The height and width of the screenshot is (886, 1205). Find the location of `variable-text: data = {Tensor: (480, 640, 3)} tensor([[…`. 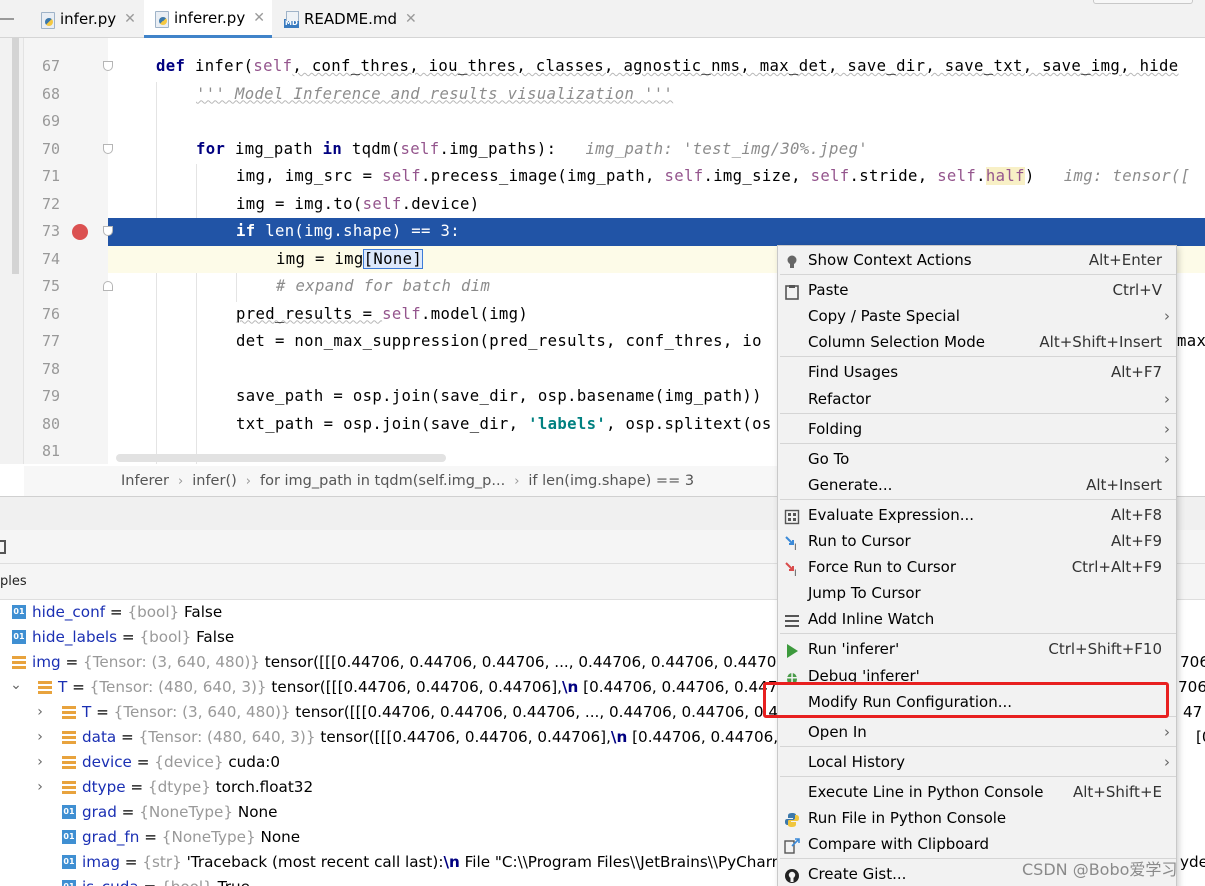

variable-text: data = {Tensor: (480, 640, 3)} tensor([[… is located at coordinates (449, 737).